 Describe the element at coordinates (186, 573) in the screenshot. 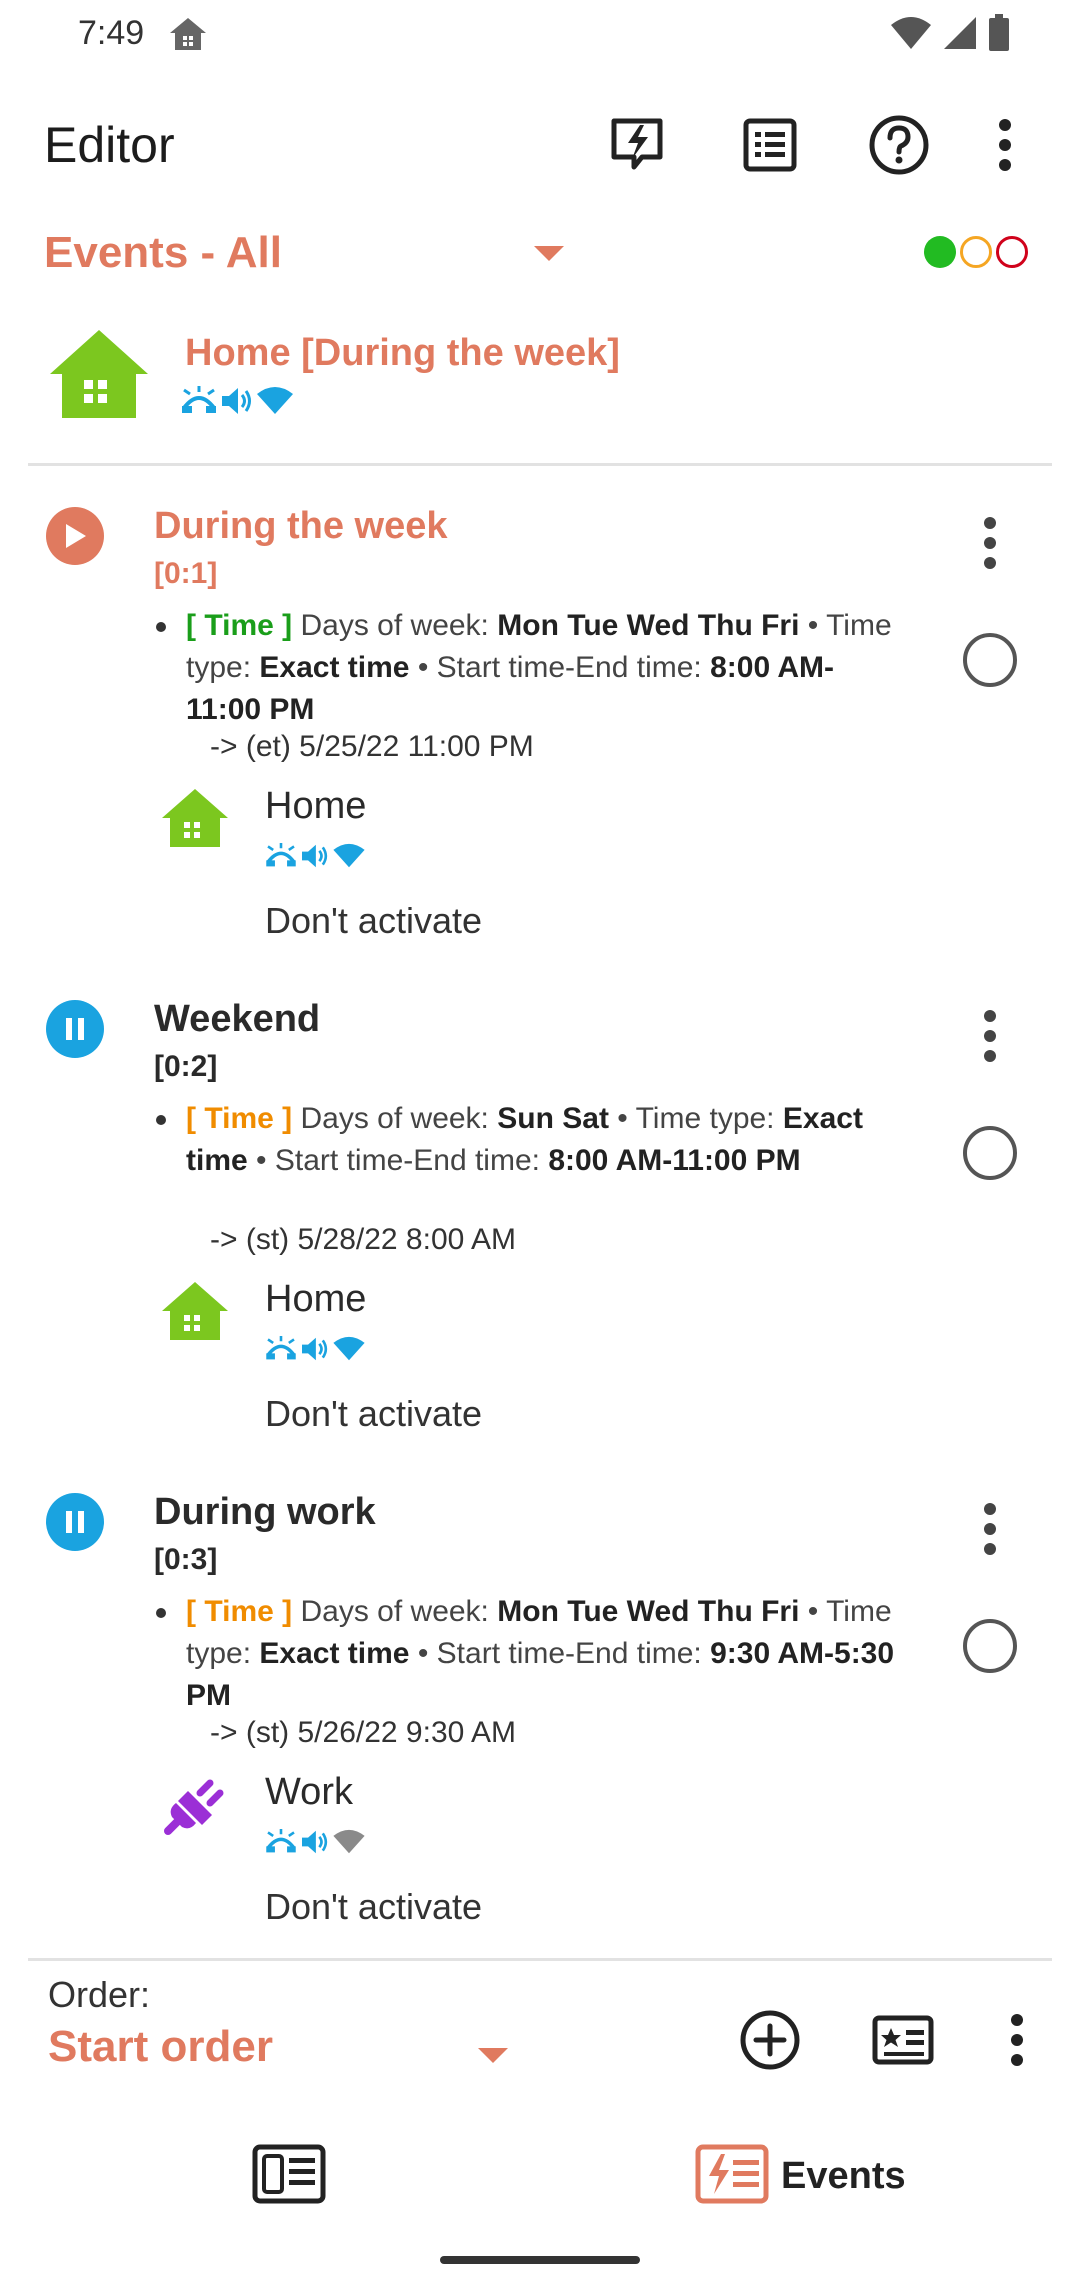

I see `event-order: [0:1]` at that location.